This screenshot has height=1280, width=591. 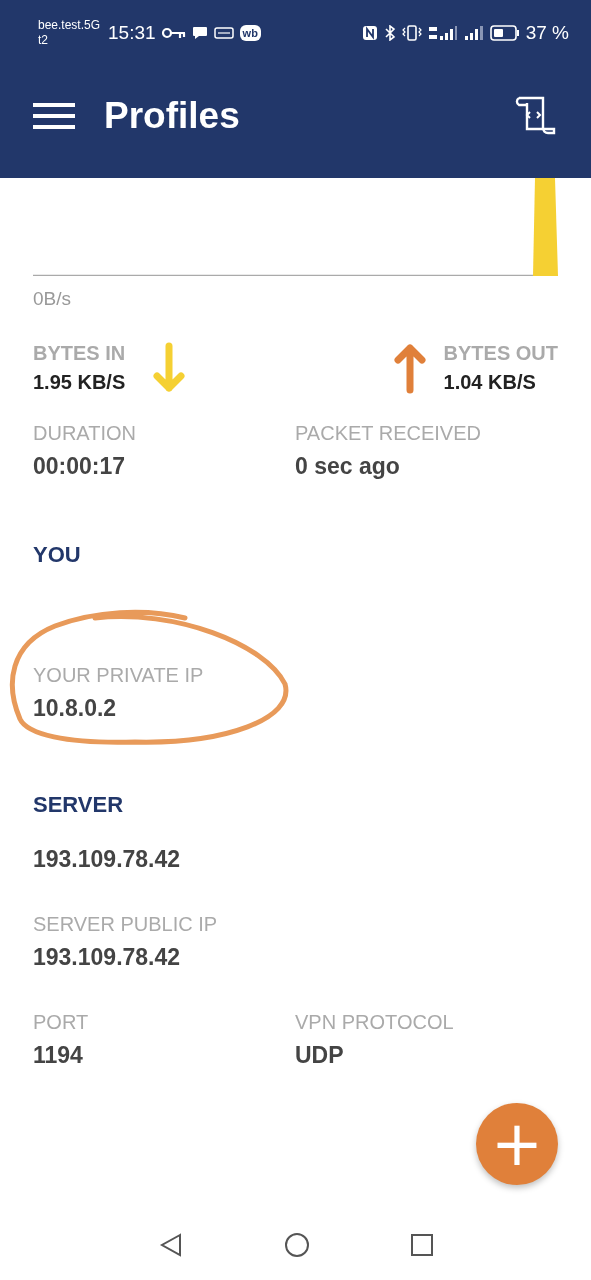 What do you see at coordinates (411, 33) in the screenshot?
I see `vibrate-icon` at bounding box center [411, 33].